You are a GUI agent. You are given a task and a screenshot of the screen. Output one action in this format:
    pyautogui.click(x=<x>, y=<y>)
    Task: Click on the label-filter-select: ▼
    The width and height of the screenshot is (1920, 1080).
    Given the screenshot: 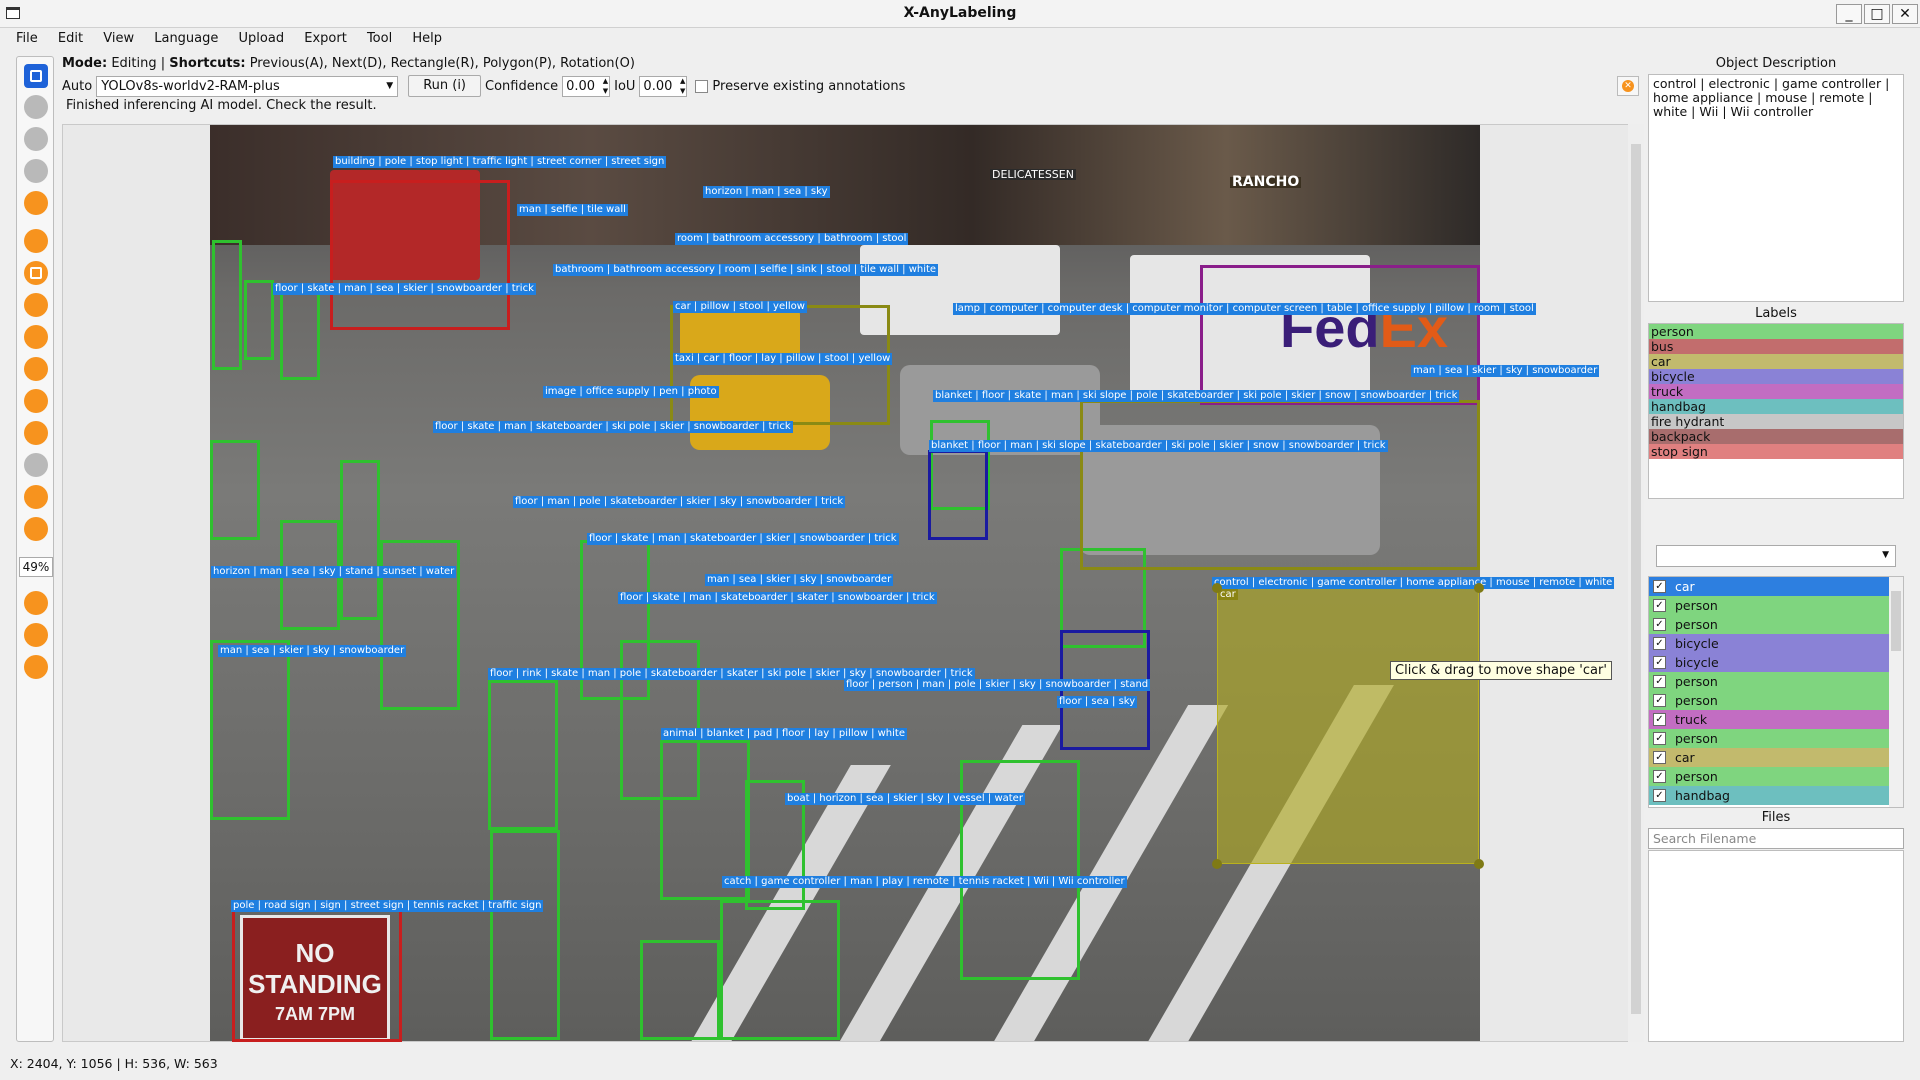 What is the action you would take?
    pyautogui.click(x=1776, y=556)
    